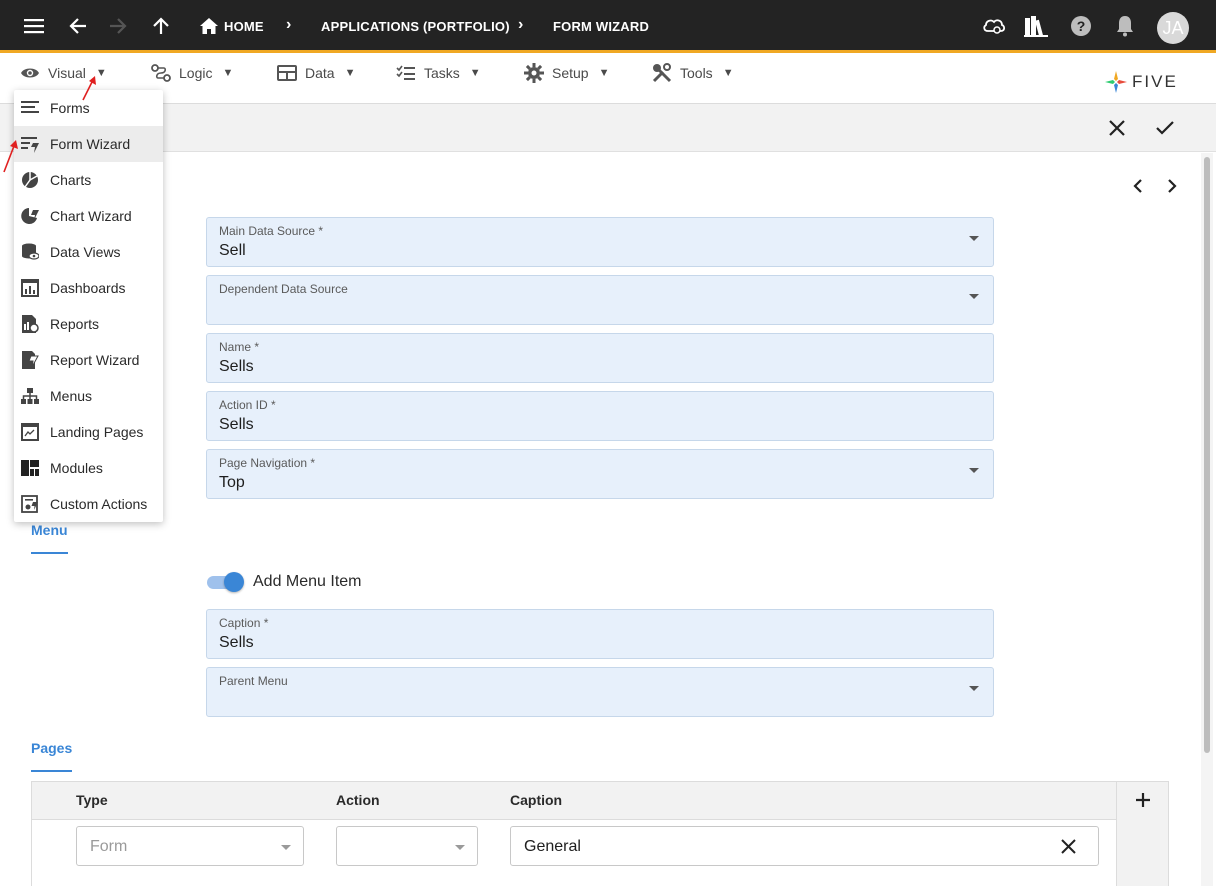 This screenshot has width=1216, height=886. I want to click on menu-item-form-wizard: Form Wizard, so click(88, 144).